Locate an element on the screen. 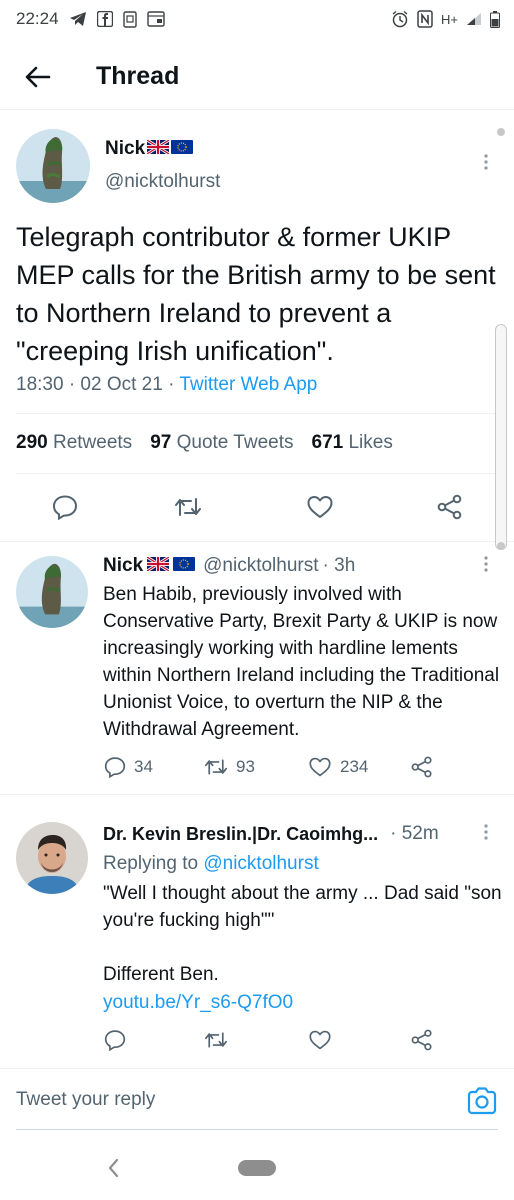 The height and width of the screenshot is (1200, 514). arrow-left-icon is located at coordinates (38, 76).